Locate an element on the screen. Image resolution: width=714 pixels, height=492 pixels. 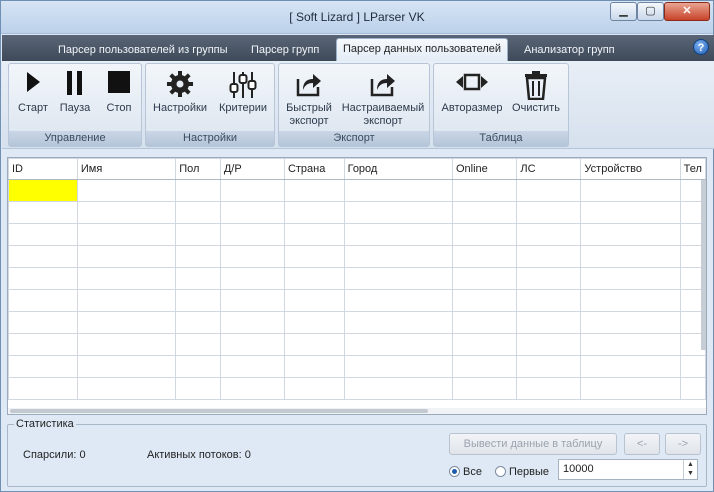
column-header: Город is located at coordinates (398, 169).